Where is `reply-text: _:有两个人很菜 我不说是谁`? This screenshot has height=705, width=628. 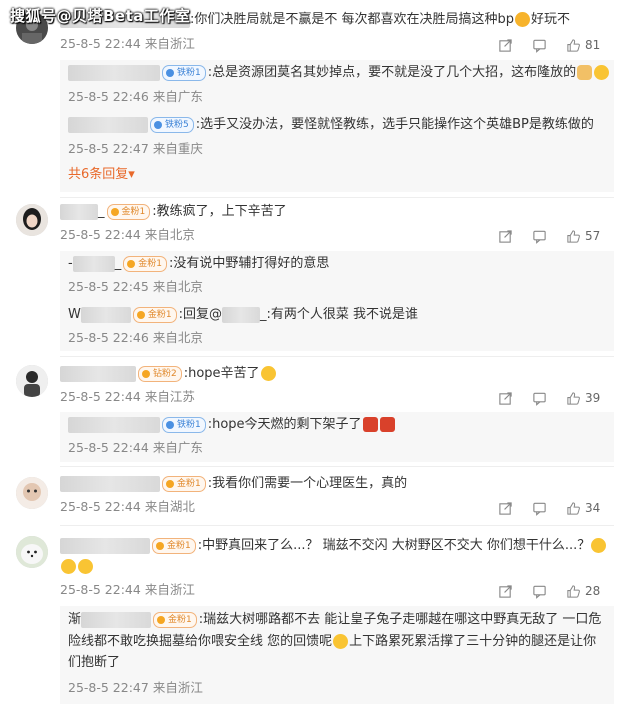 reply-text: _:有两个人很菜 我不说是谁 is located at coordinates (338, 314).